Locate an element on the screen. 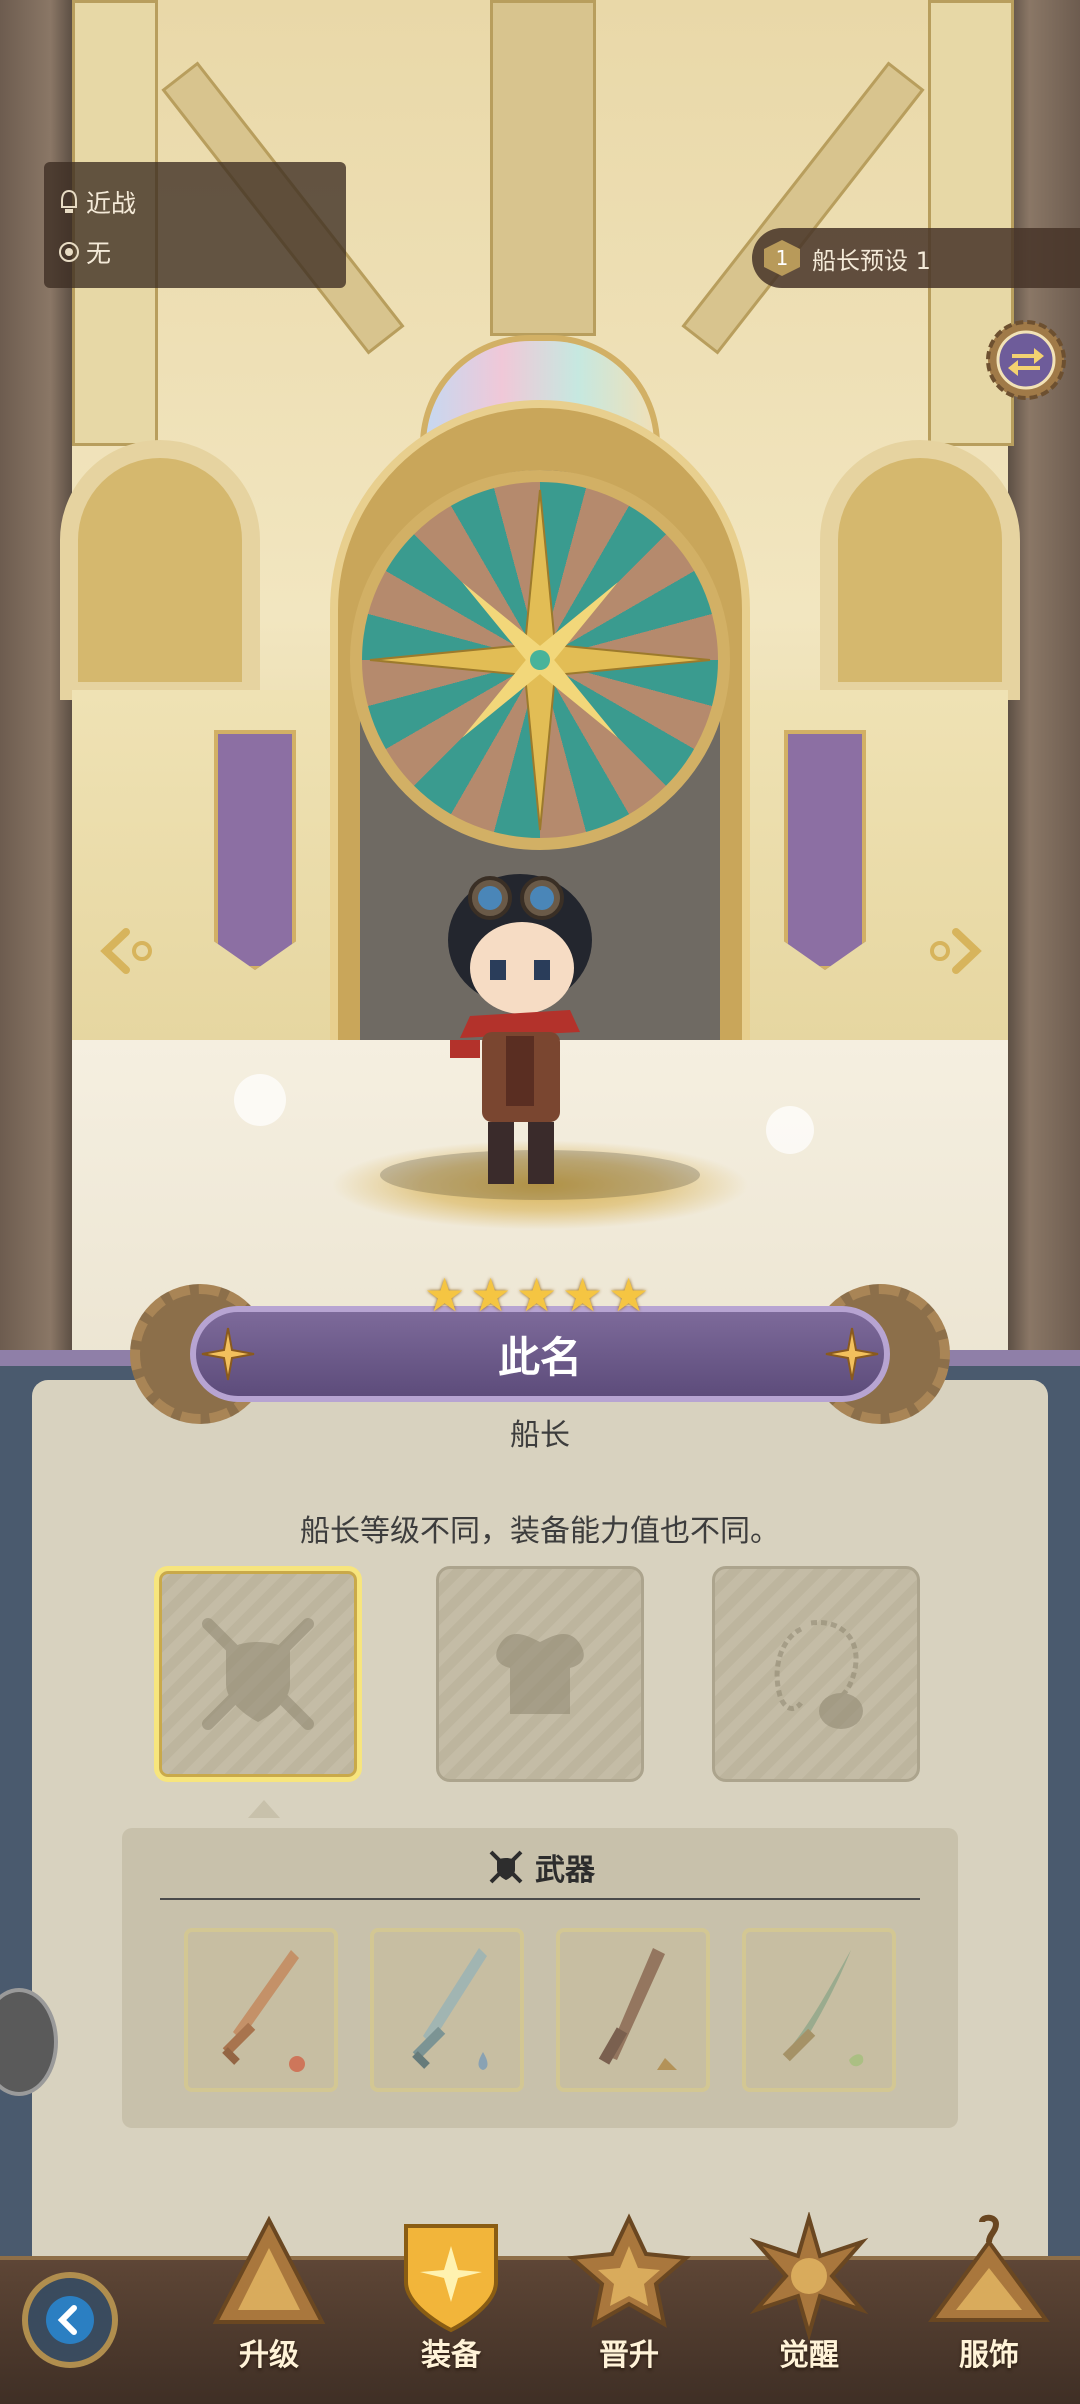  weapon-section-header: 武器 is located at coordinates (540, 1867).